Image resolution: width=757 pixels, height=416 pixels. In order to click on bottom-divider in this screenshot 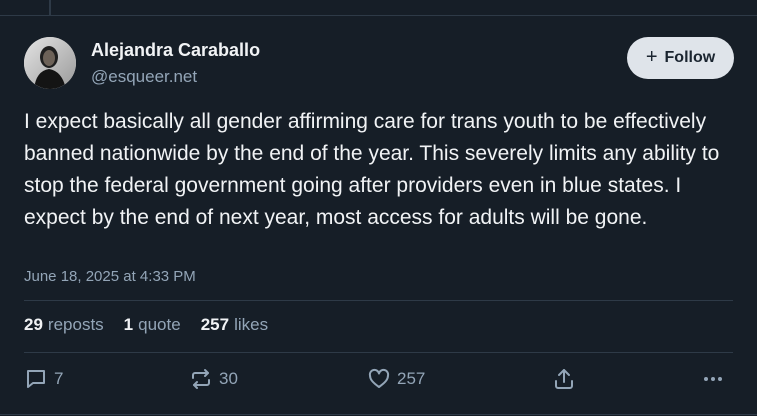, I will do `click(378, 414)`.